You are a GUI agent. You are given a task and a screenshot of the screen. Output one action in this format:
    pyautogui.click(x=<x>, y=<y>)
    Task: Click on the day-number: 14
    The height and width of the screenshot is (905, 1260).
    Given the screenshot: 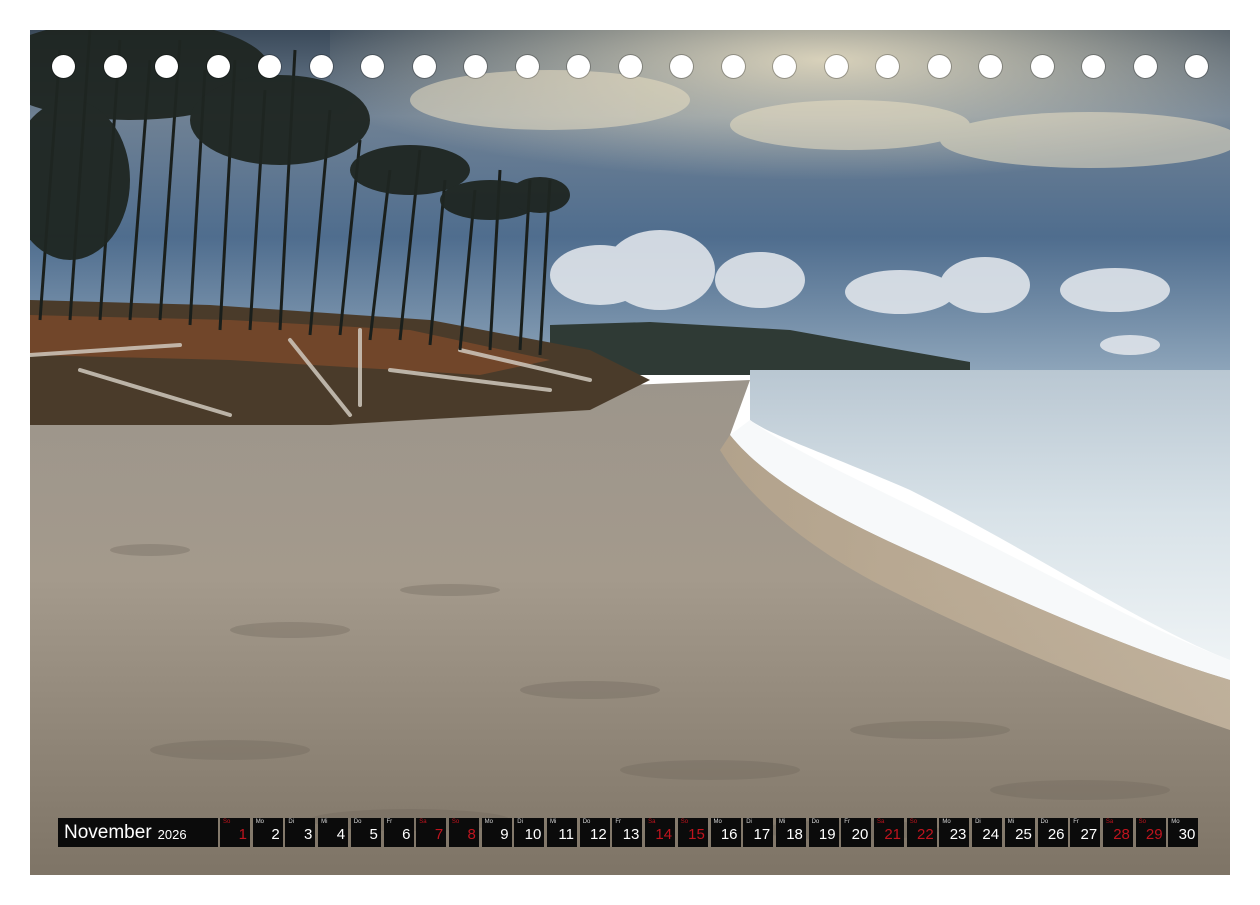 What is the action you would take?
    pyautogui.click(x=664, y=834)
    